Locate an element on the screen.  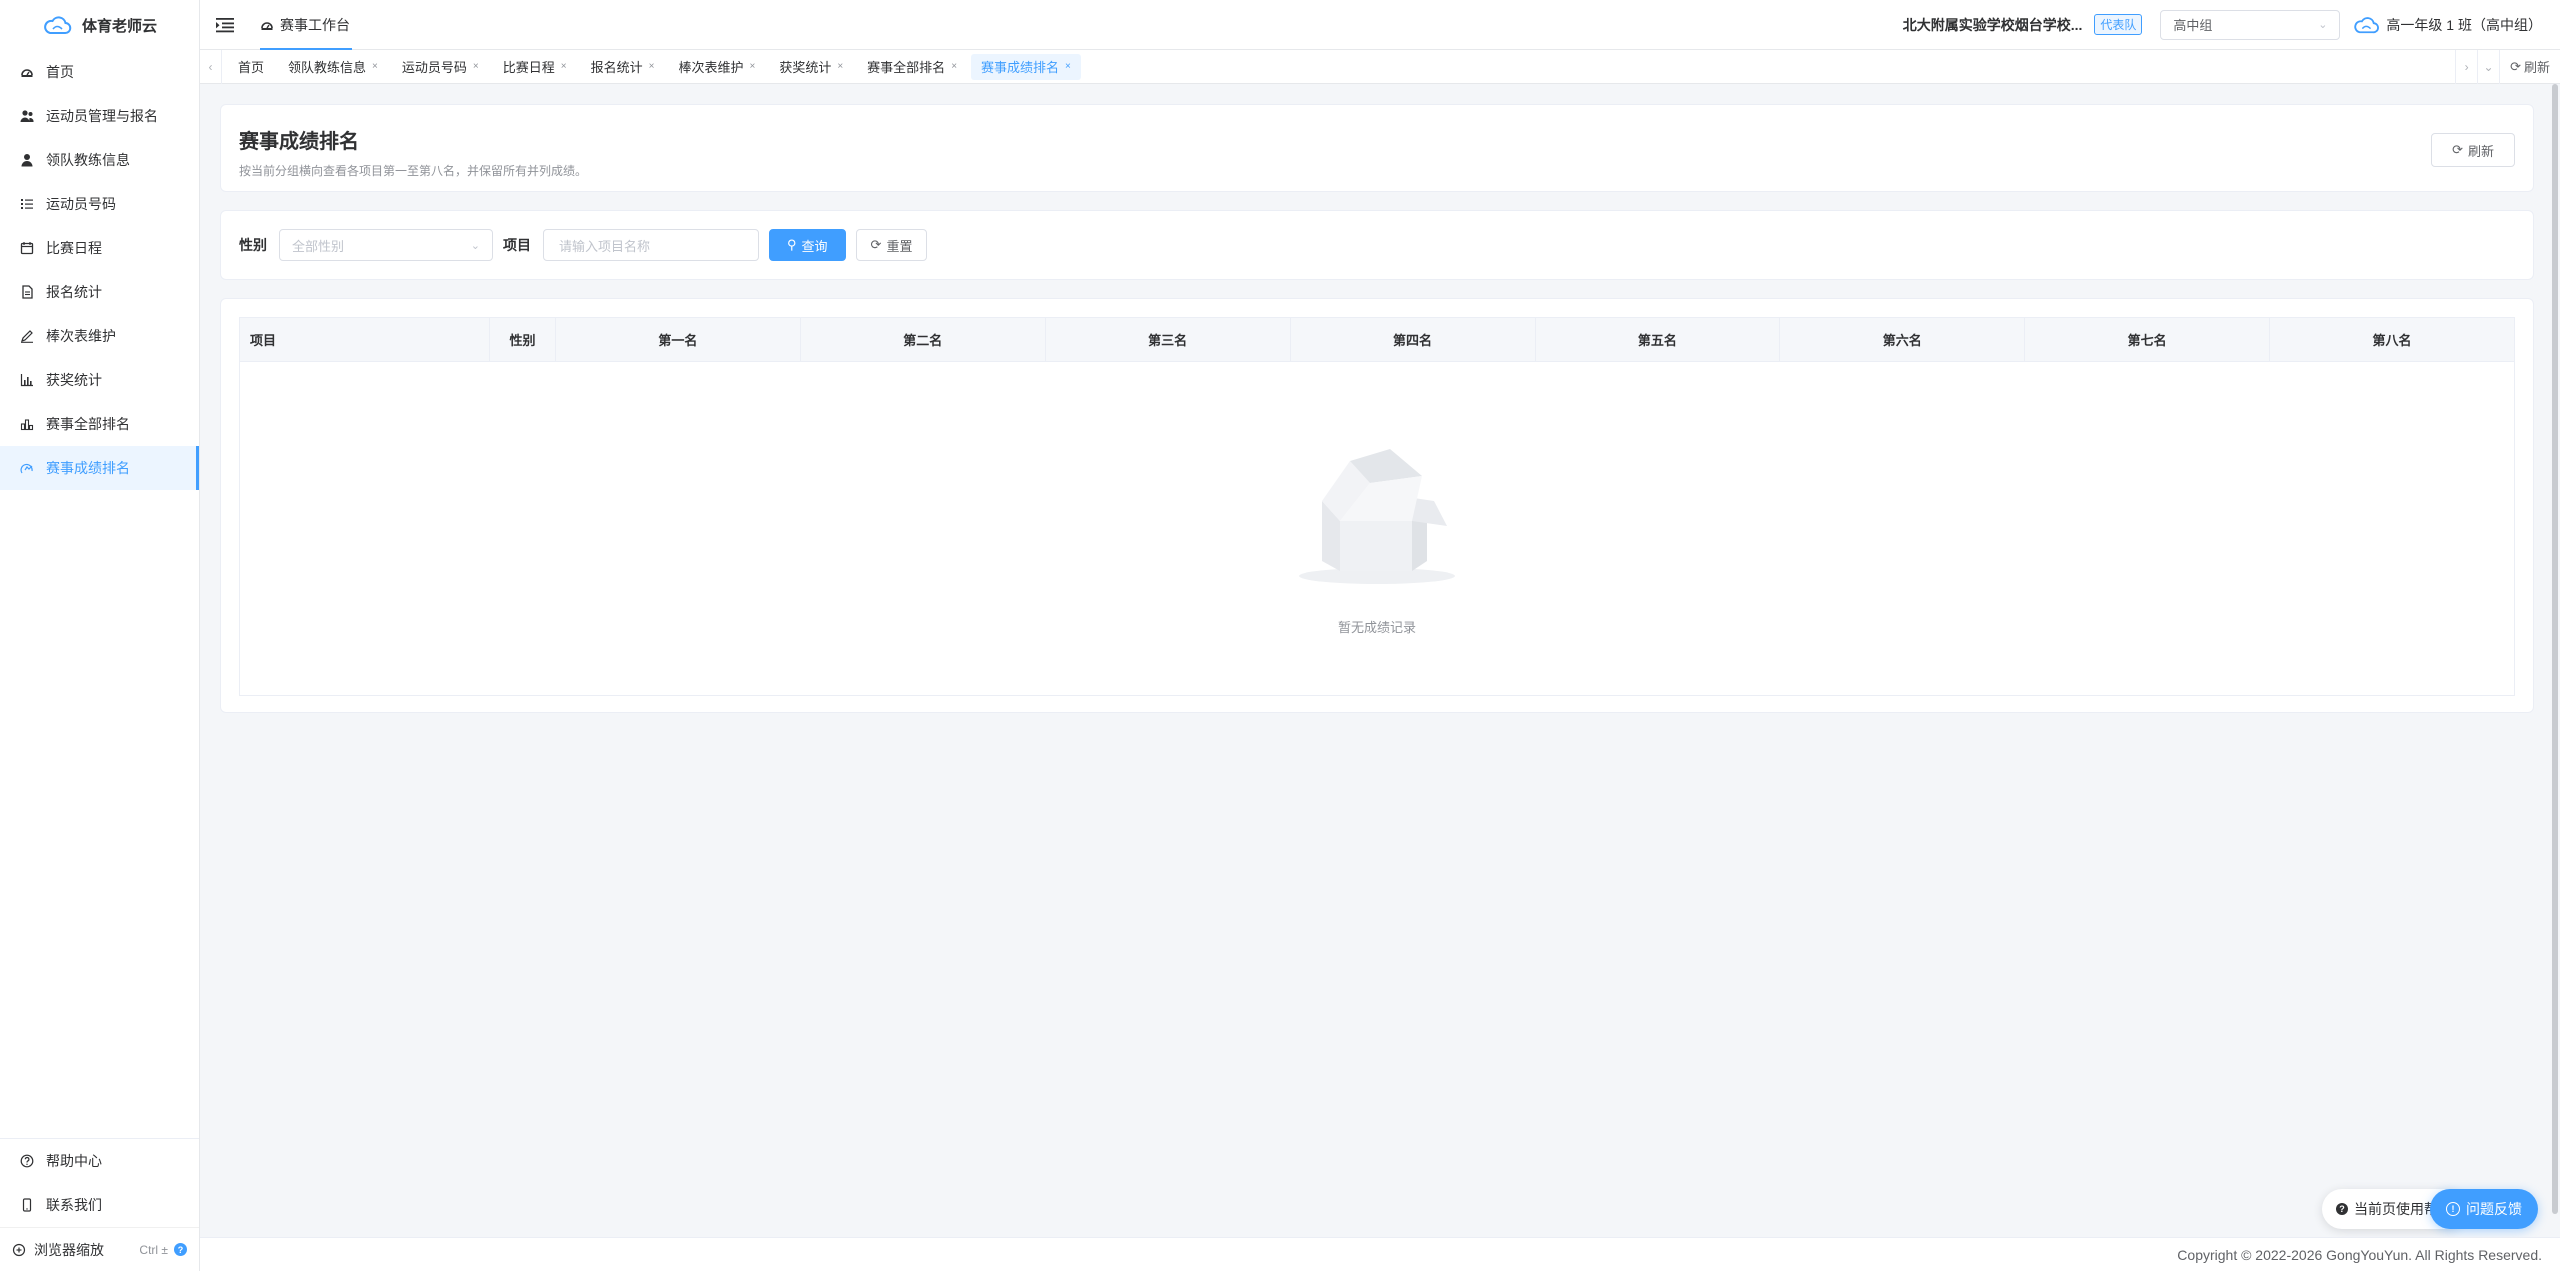
workspace-tab: 赛事工作台 is located at coordinates (305, 25).